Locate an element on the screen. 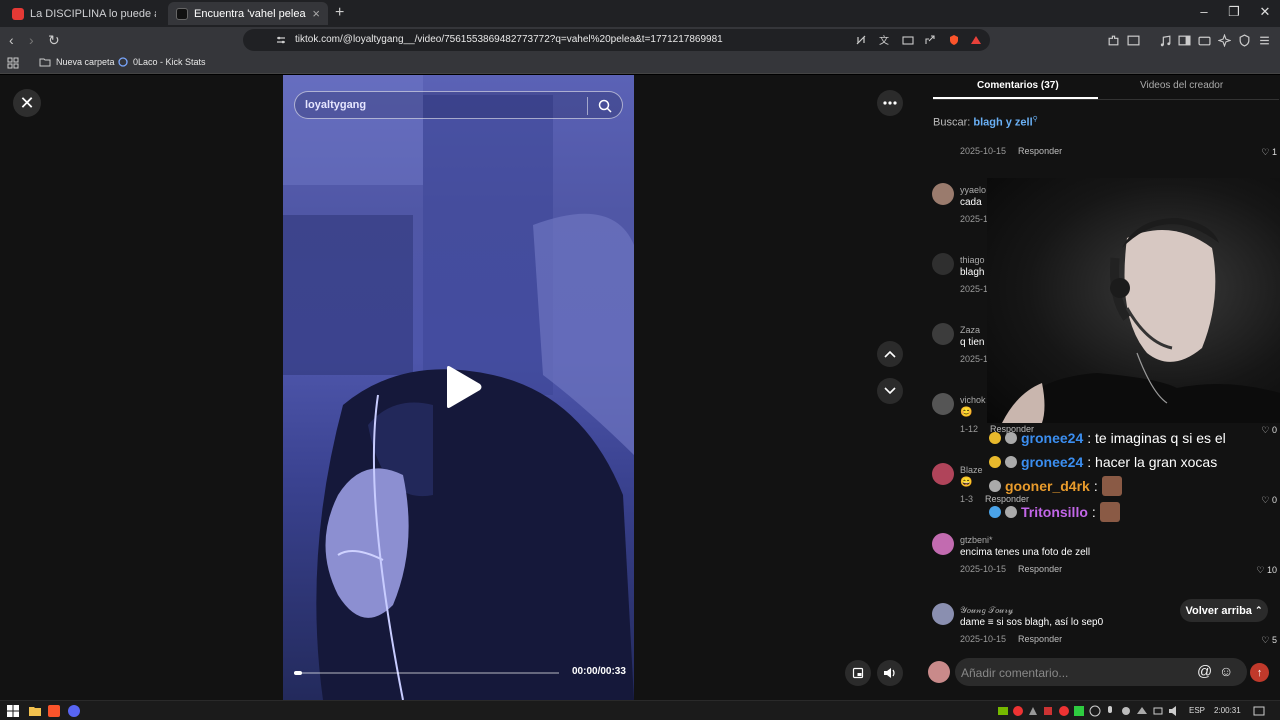  emoji-icon: ☺ is located at coordinates (1226, 671).